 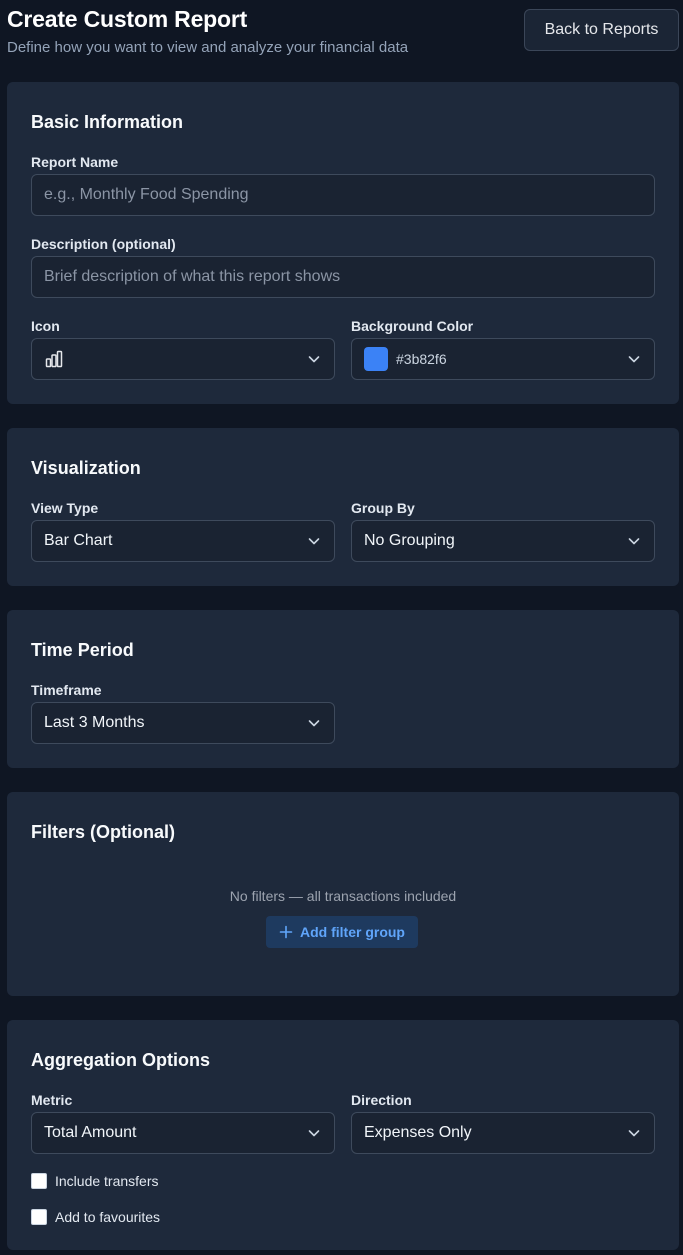 I want to click on add-filter-group-label: Add filter group, so click(x=352, y=932).